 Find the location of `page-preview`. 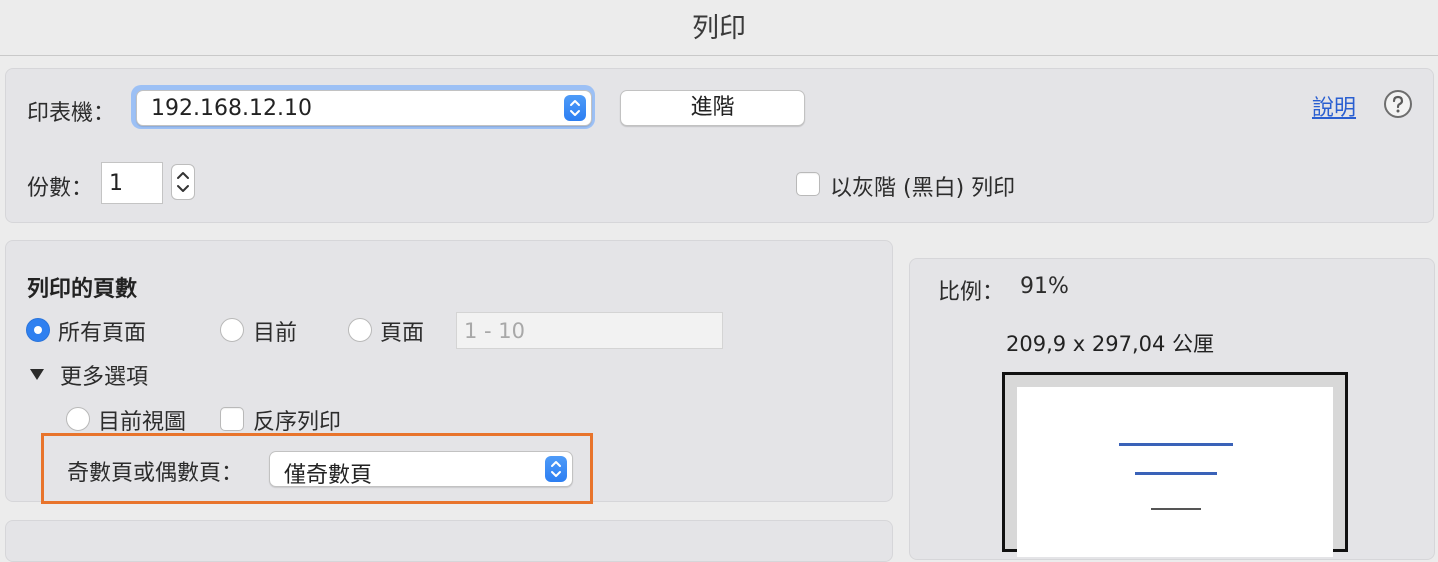

page-preview is located at coordinates (1175, 464).